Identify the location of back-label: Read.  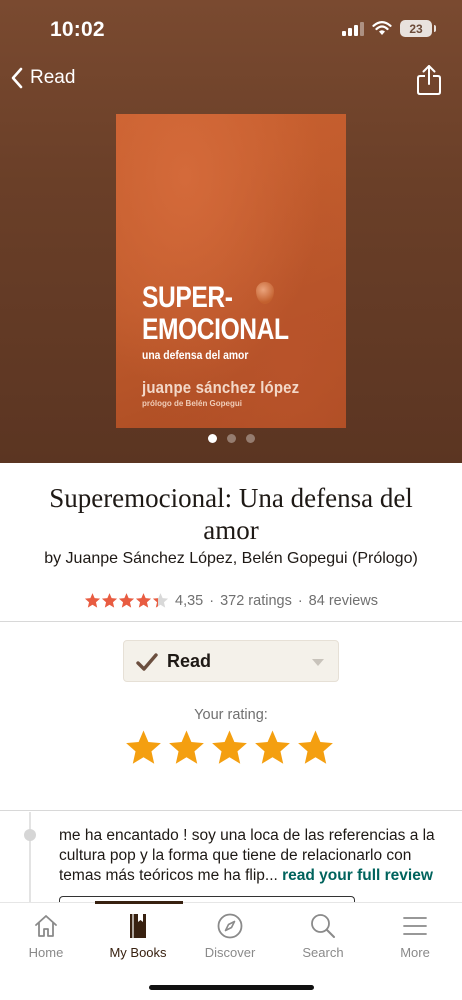
(53, 77).